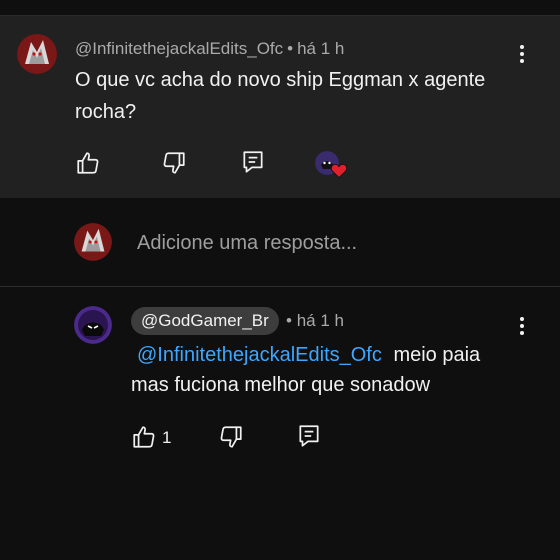 The image size is (560, 560). Describe the element at coordinates (522, 54) in the screenshot. I see `parent-more-options-icon` at that location.